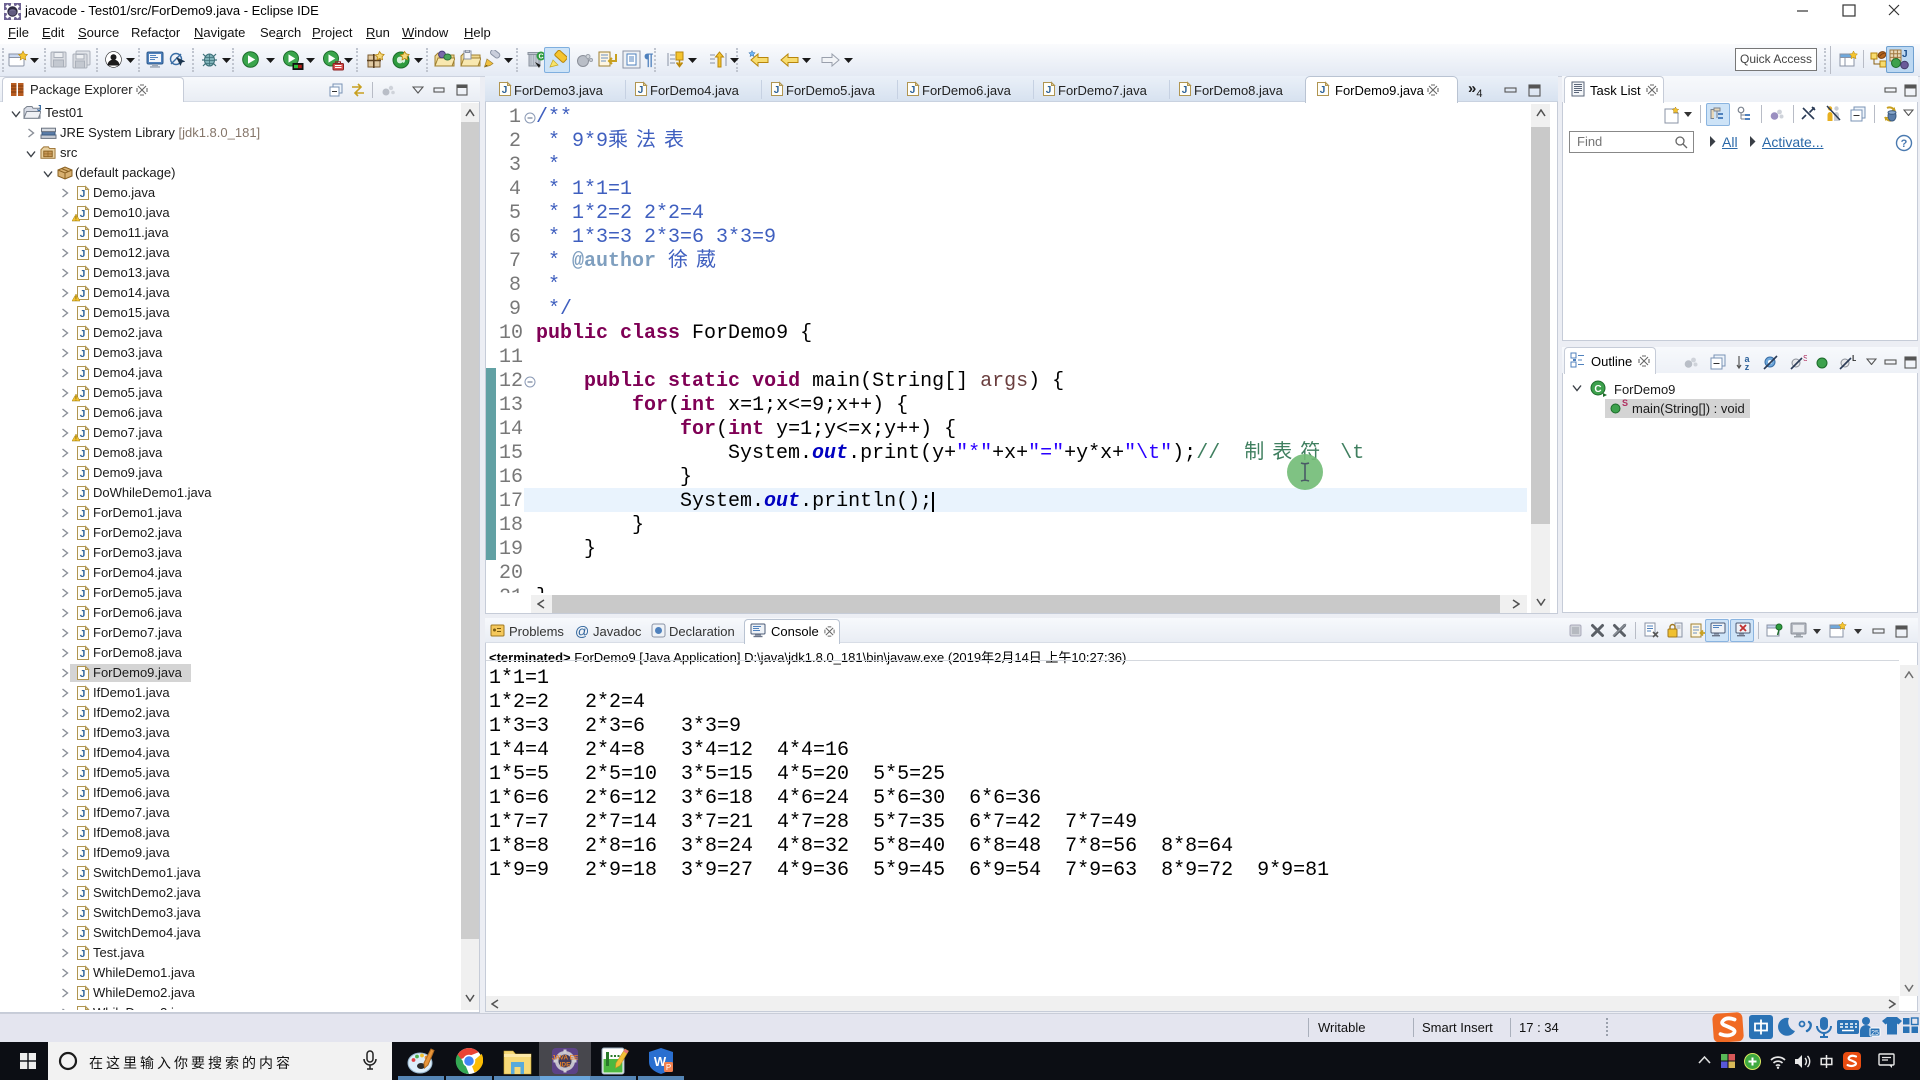 This screenshot has height=1080, width=1920. Describe the element at coordinates (1875, 1033) in the screenshot. I see `svg-text: 25` at that location.